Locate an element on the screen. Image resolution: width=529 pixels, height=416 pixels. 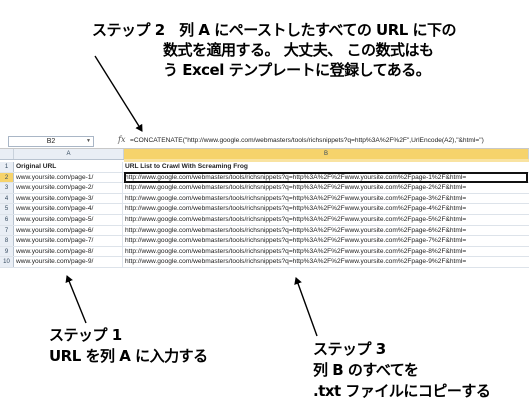
row-number: 6 is located at coordinates (7, 219).